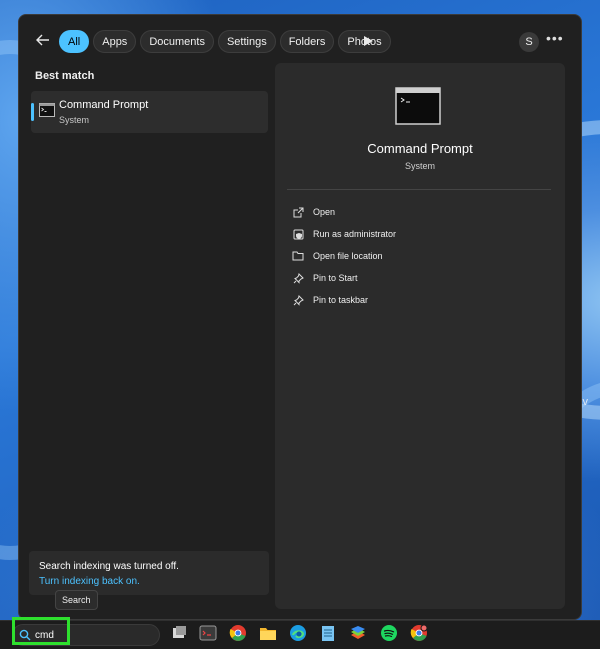 This screenshot has width=600, height=649. I want to click on chrome-alt-icon, so click(419, 633).